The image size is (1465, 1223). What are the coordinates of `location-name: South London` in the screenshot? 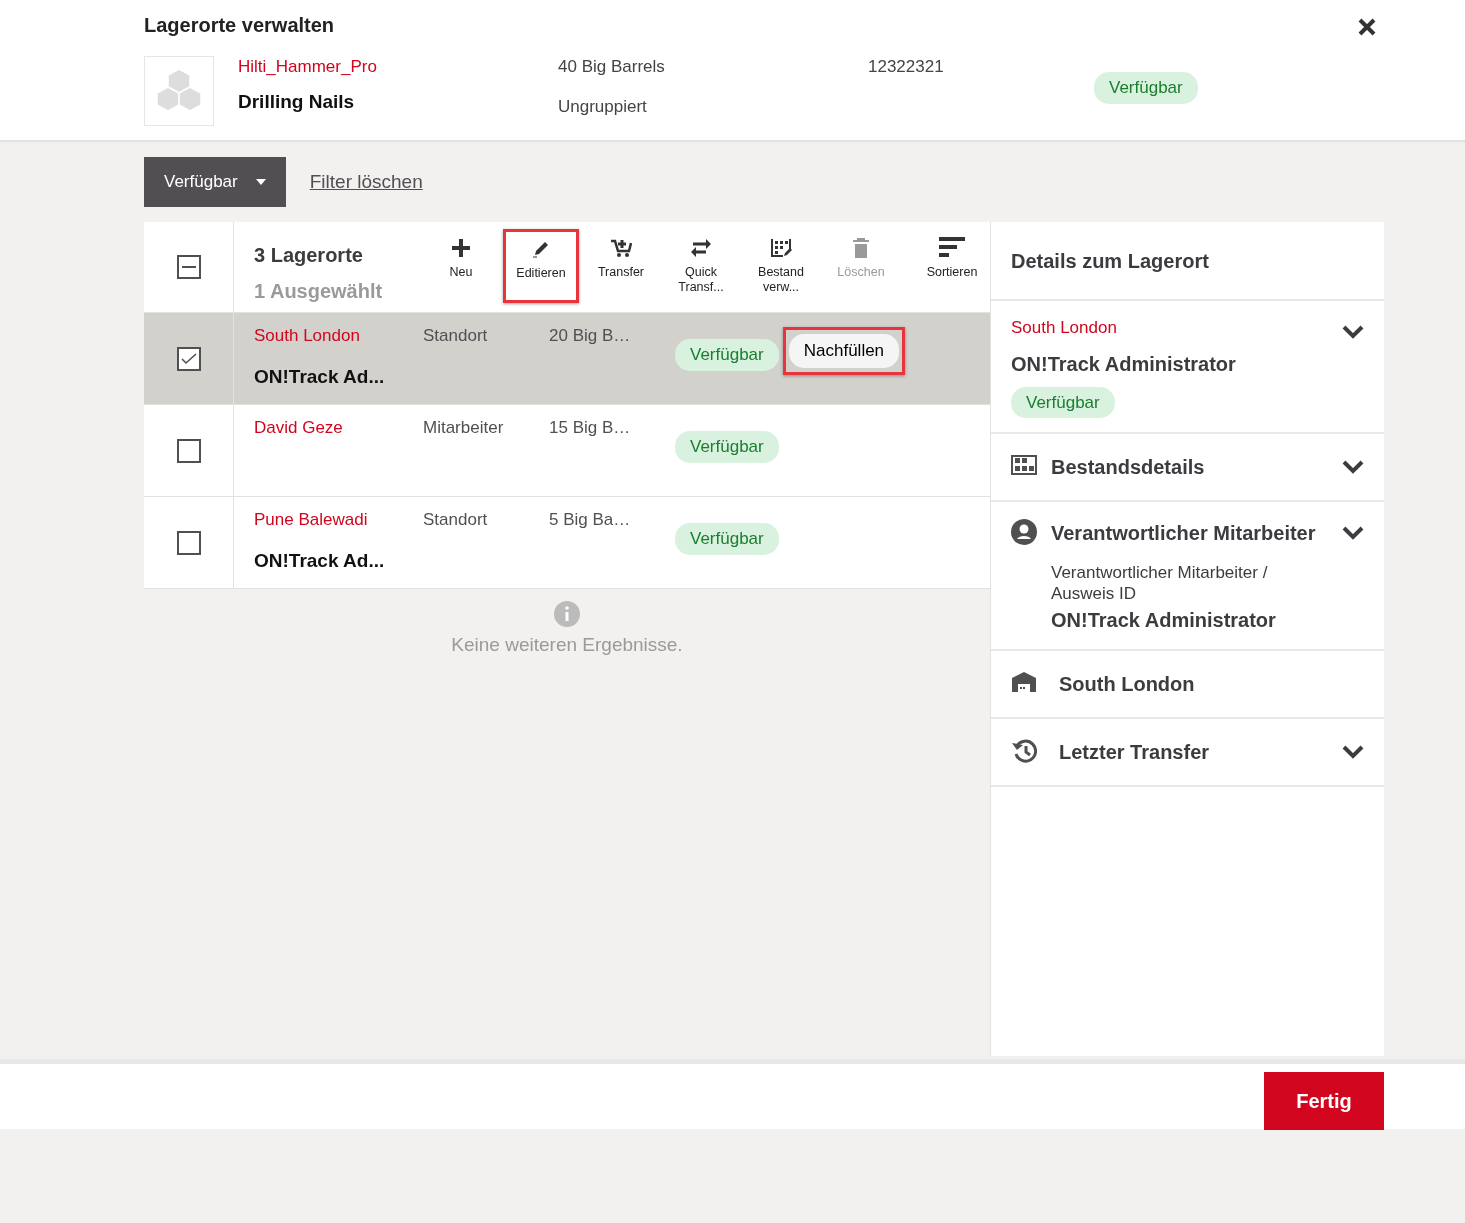 It's located at (307, 336).